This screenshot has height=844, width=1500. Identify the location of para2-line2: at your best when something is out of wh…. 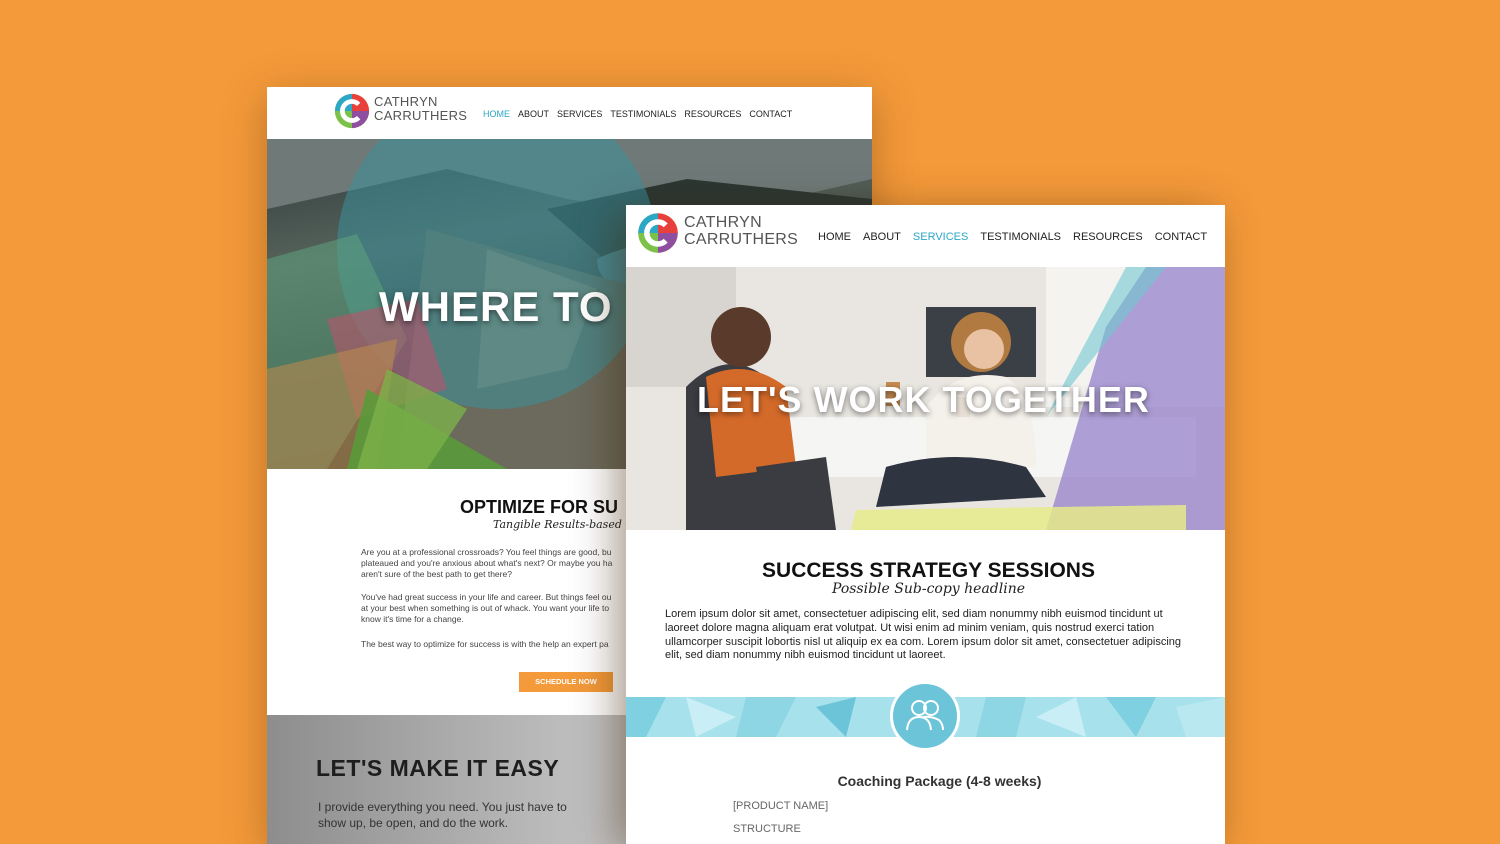
(485, 608).